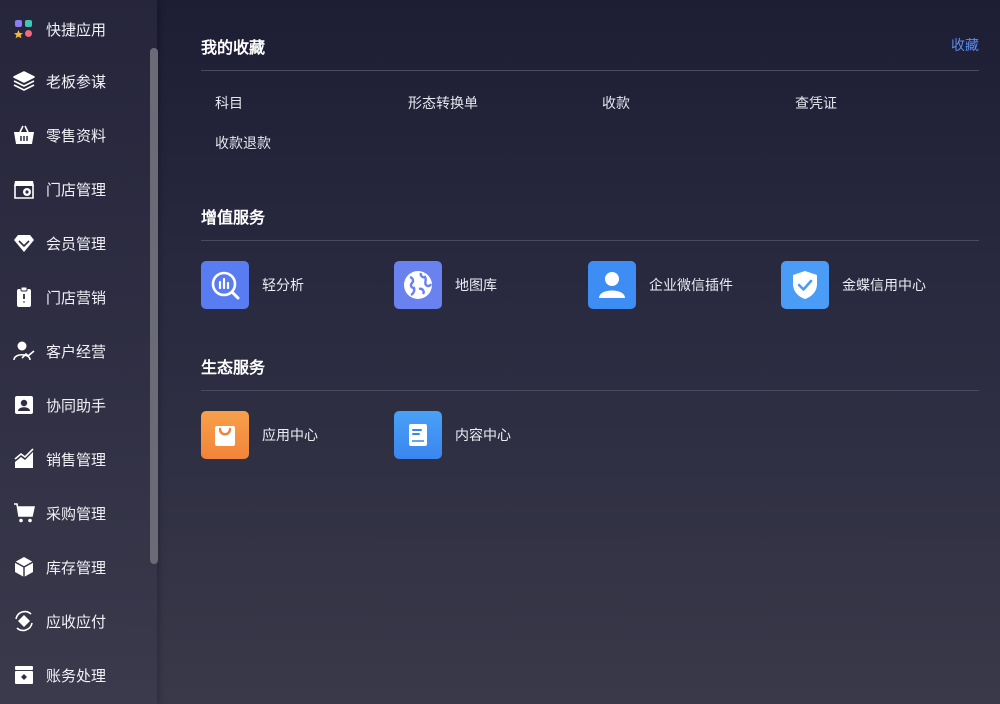 This screenshot has width=1000, height=704. What do you see at coordinates (590, 240) in the screenshot?
I see `value-services-divider` at bounding box center [590, 240].